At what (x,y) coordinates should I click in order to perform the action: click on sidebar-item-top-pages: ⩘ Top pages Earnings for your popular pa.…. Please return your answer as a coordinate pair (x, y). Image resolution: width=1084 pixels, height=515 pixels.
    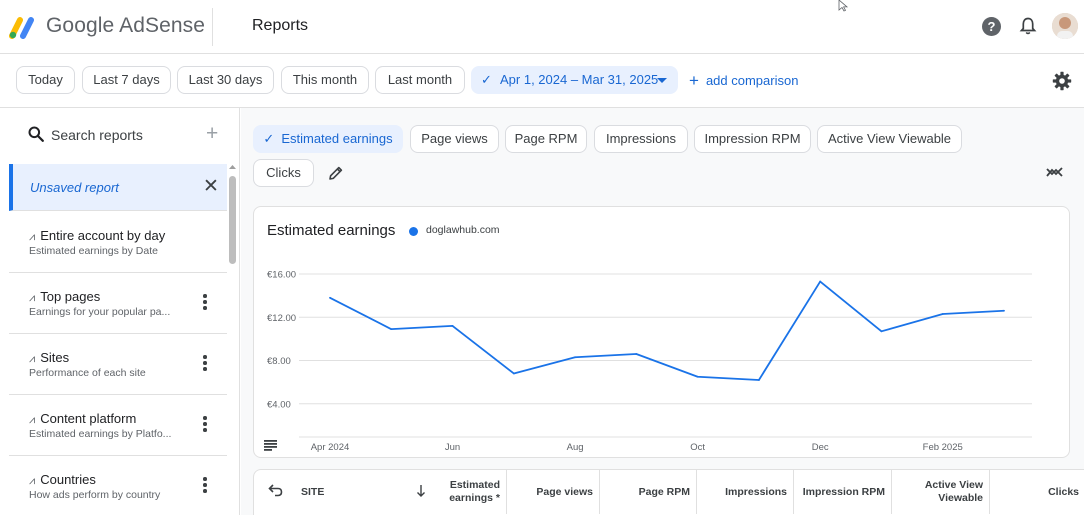
    Looking at the image, I should click on (118, 303).